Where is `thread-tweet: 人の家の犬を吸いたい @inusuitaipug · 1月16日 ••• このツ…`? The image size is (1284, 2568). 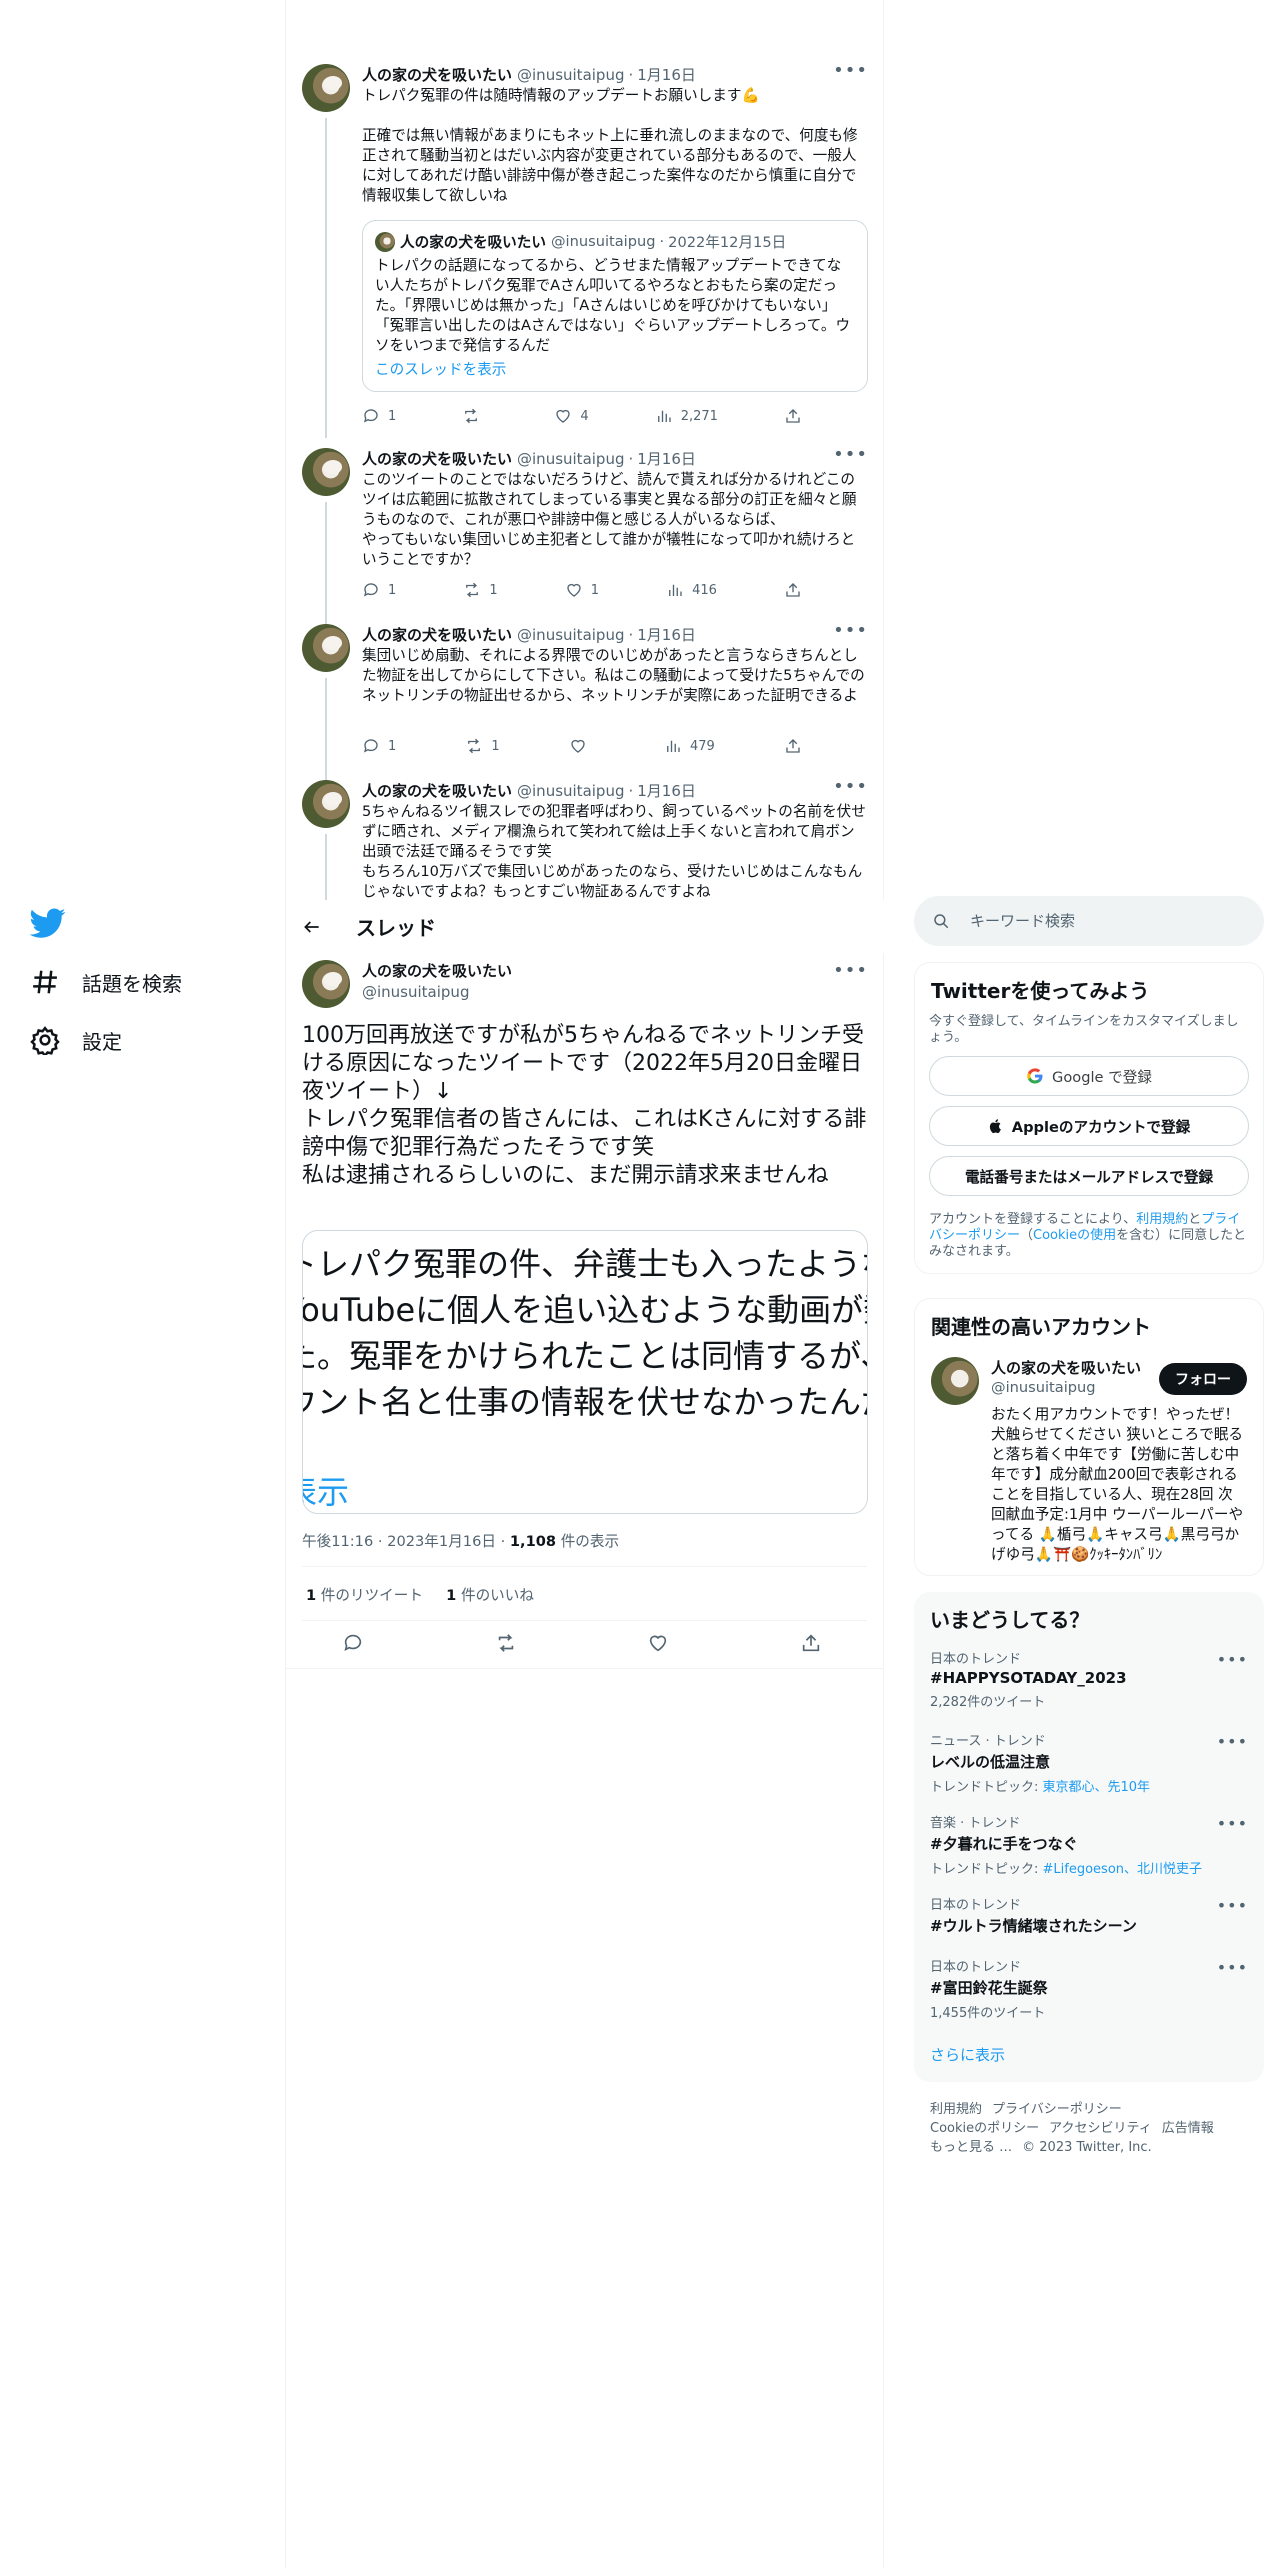 thread-tweet: 人の家の犬を吸いたい @inusuitaipug · 1月16日 ••• このツ… is located at coordinates (585, 535).